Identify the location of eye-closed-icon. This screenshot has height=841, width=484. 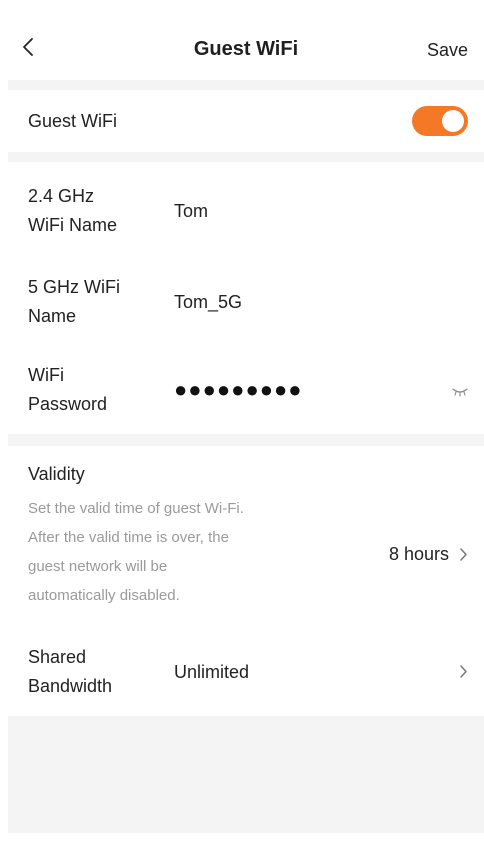
(460, 393).